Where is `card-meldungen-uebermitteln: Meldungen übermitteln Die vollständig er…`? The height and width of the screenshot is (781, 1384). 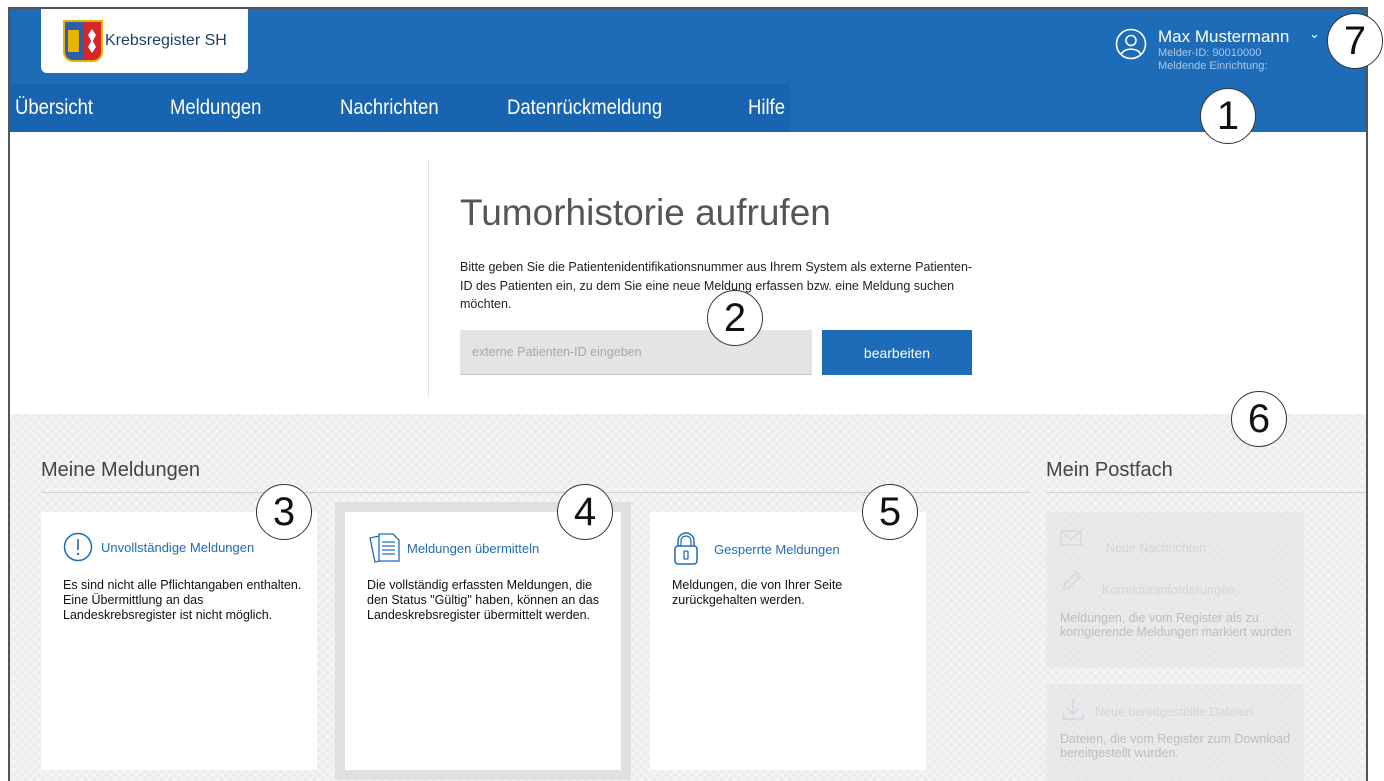 card-meldungen-uebermitteln: Meldungen übermitteln Die vollständig er… is located at coordinates (483, 641).